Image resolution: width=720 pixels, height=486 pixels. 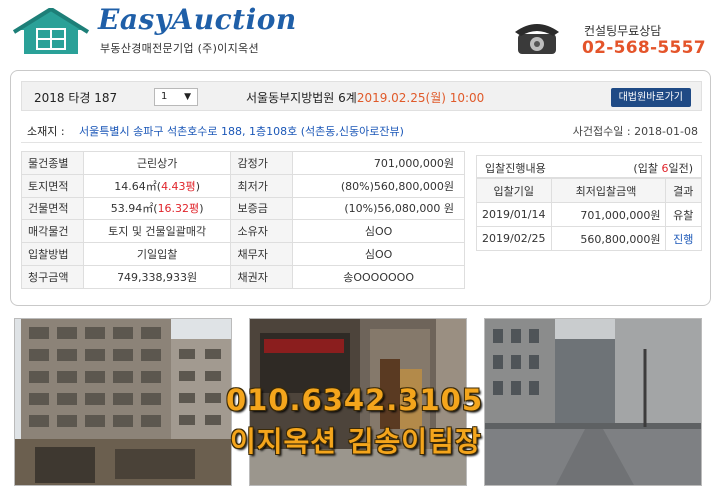 I want to click on appraisal-value: 701,000,000원, so click(x=378, y=163).